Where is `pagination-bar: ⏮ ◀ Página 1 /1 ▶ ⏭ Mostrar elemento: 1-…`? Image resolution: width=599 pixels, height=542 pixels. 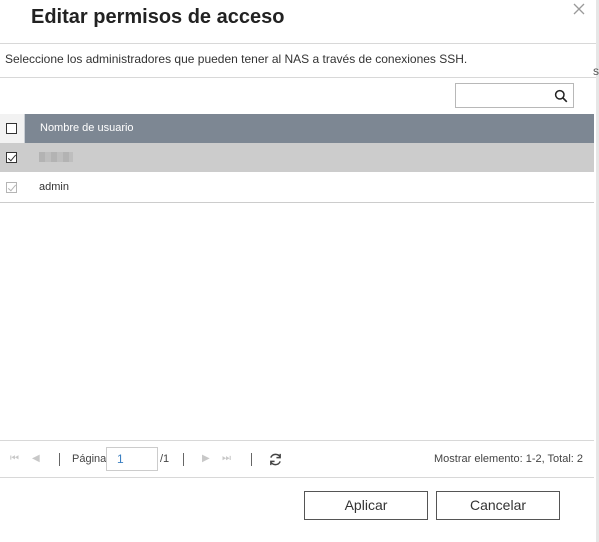 pagination-bar: ⏮ ◀ Página 1 /1 ▶ ⏭ Mostrar elemento: 1-… is located at coordinates (297, 459).